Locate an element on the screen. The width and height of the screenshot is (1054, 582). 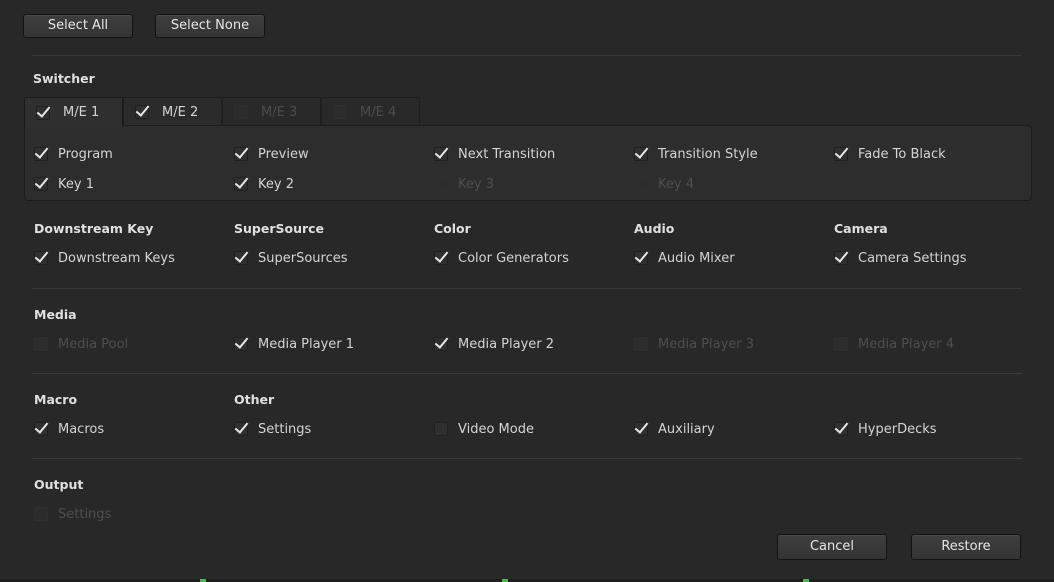
tab-me-2: M/E 2 is located at coordinates (172, 111).